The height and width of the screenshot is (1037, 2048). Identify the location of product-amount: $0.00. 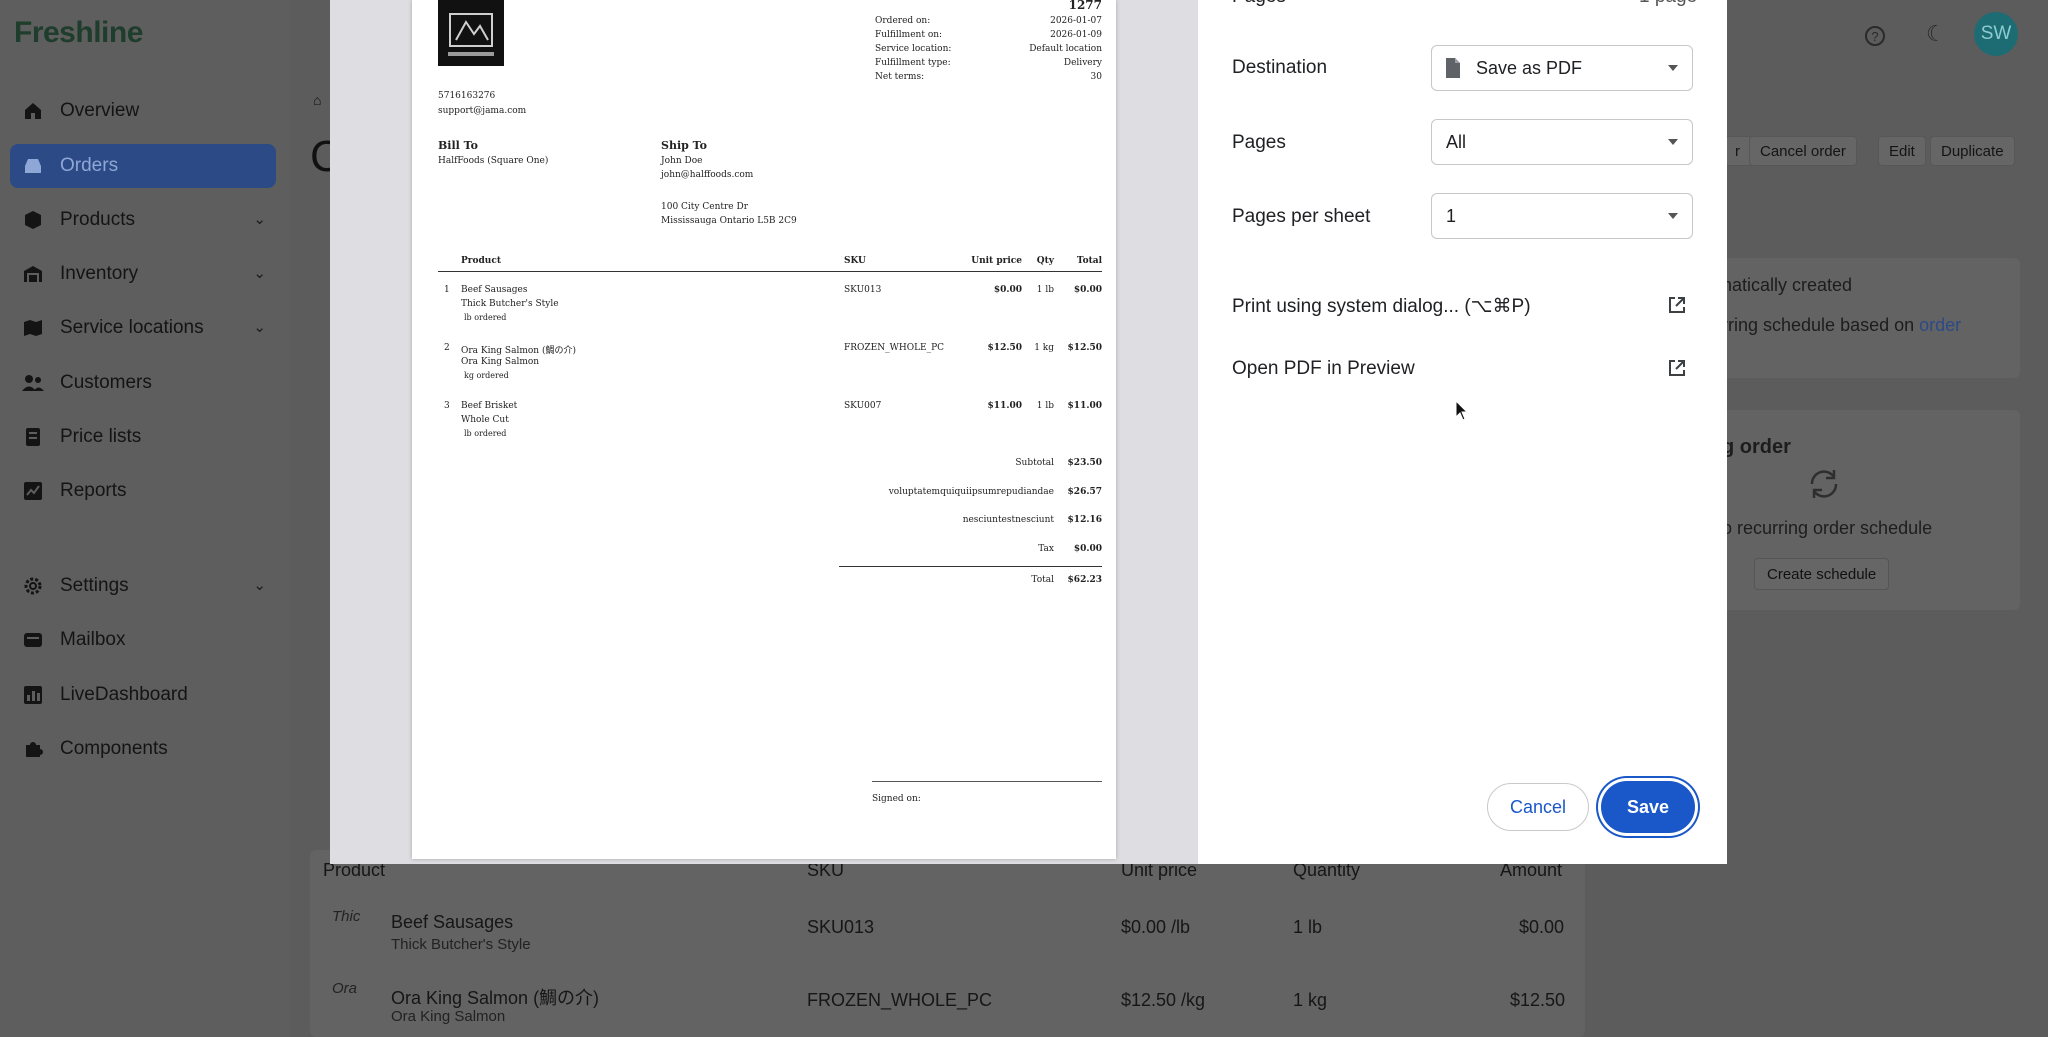
(1542, 927).